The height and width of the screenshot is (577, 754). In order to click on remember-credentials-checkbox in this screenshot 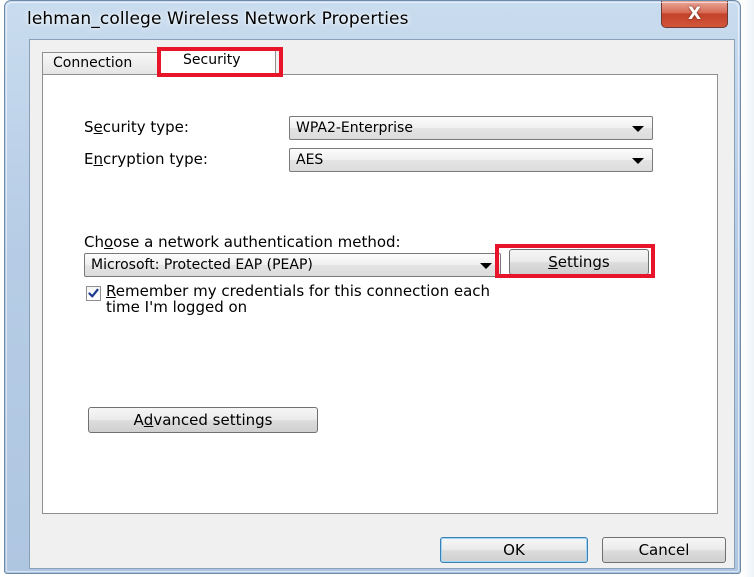, I will do `click(93, 293)`.